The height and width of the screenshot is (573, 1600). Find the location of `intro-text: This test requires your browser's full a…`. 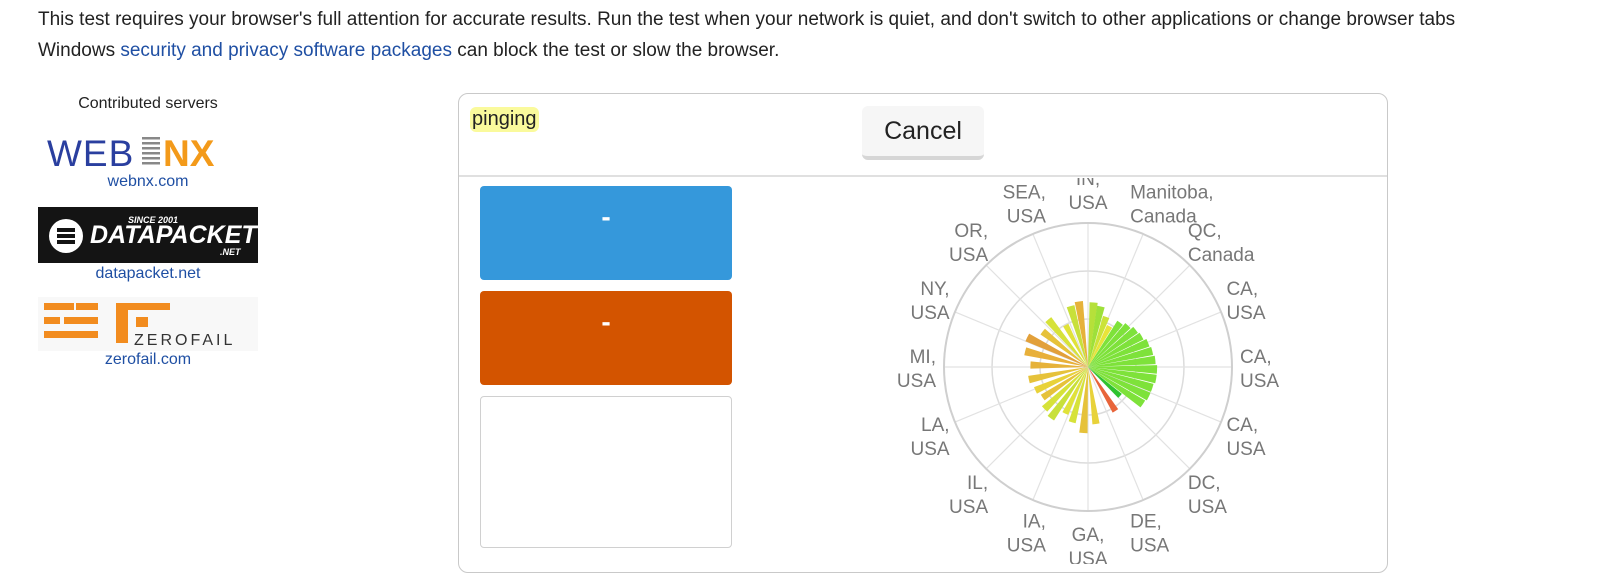

intro-text: This test requires your browser's full a… is located at coordinates (746, 35).